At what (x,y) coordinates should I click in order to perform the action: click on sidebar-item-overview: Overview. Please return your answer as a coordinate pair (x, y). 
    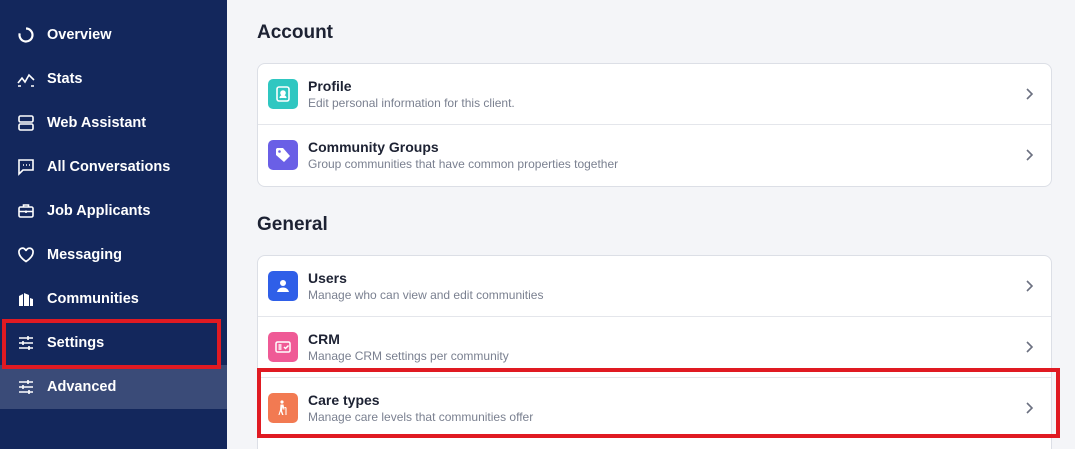
    Looking at the image, I should click on (113, 35).